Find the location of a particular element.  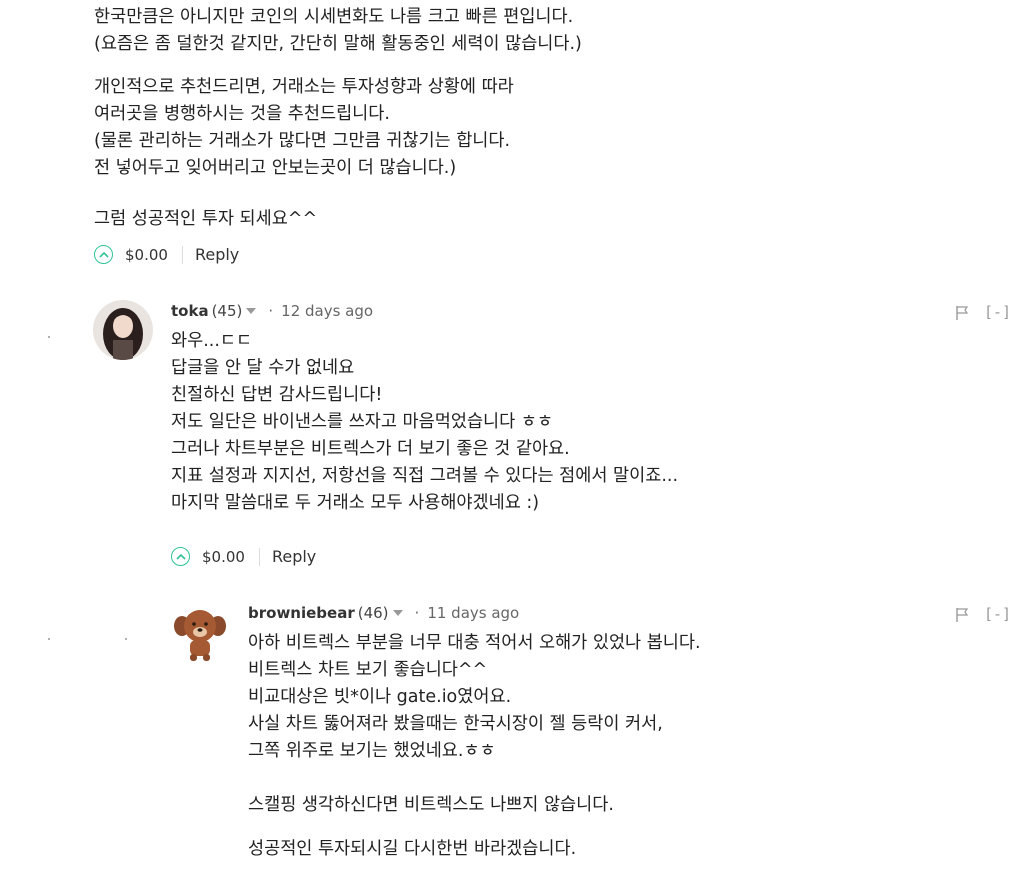

comment-timestamp: 12 days ago is located at coordinates (327, 311).